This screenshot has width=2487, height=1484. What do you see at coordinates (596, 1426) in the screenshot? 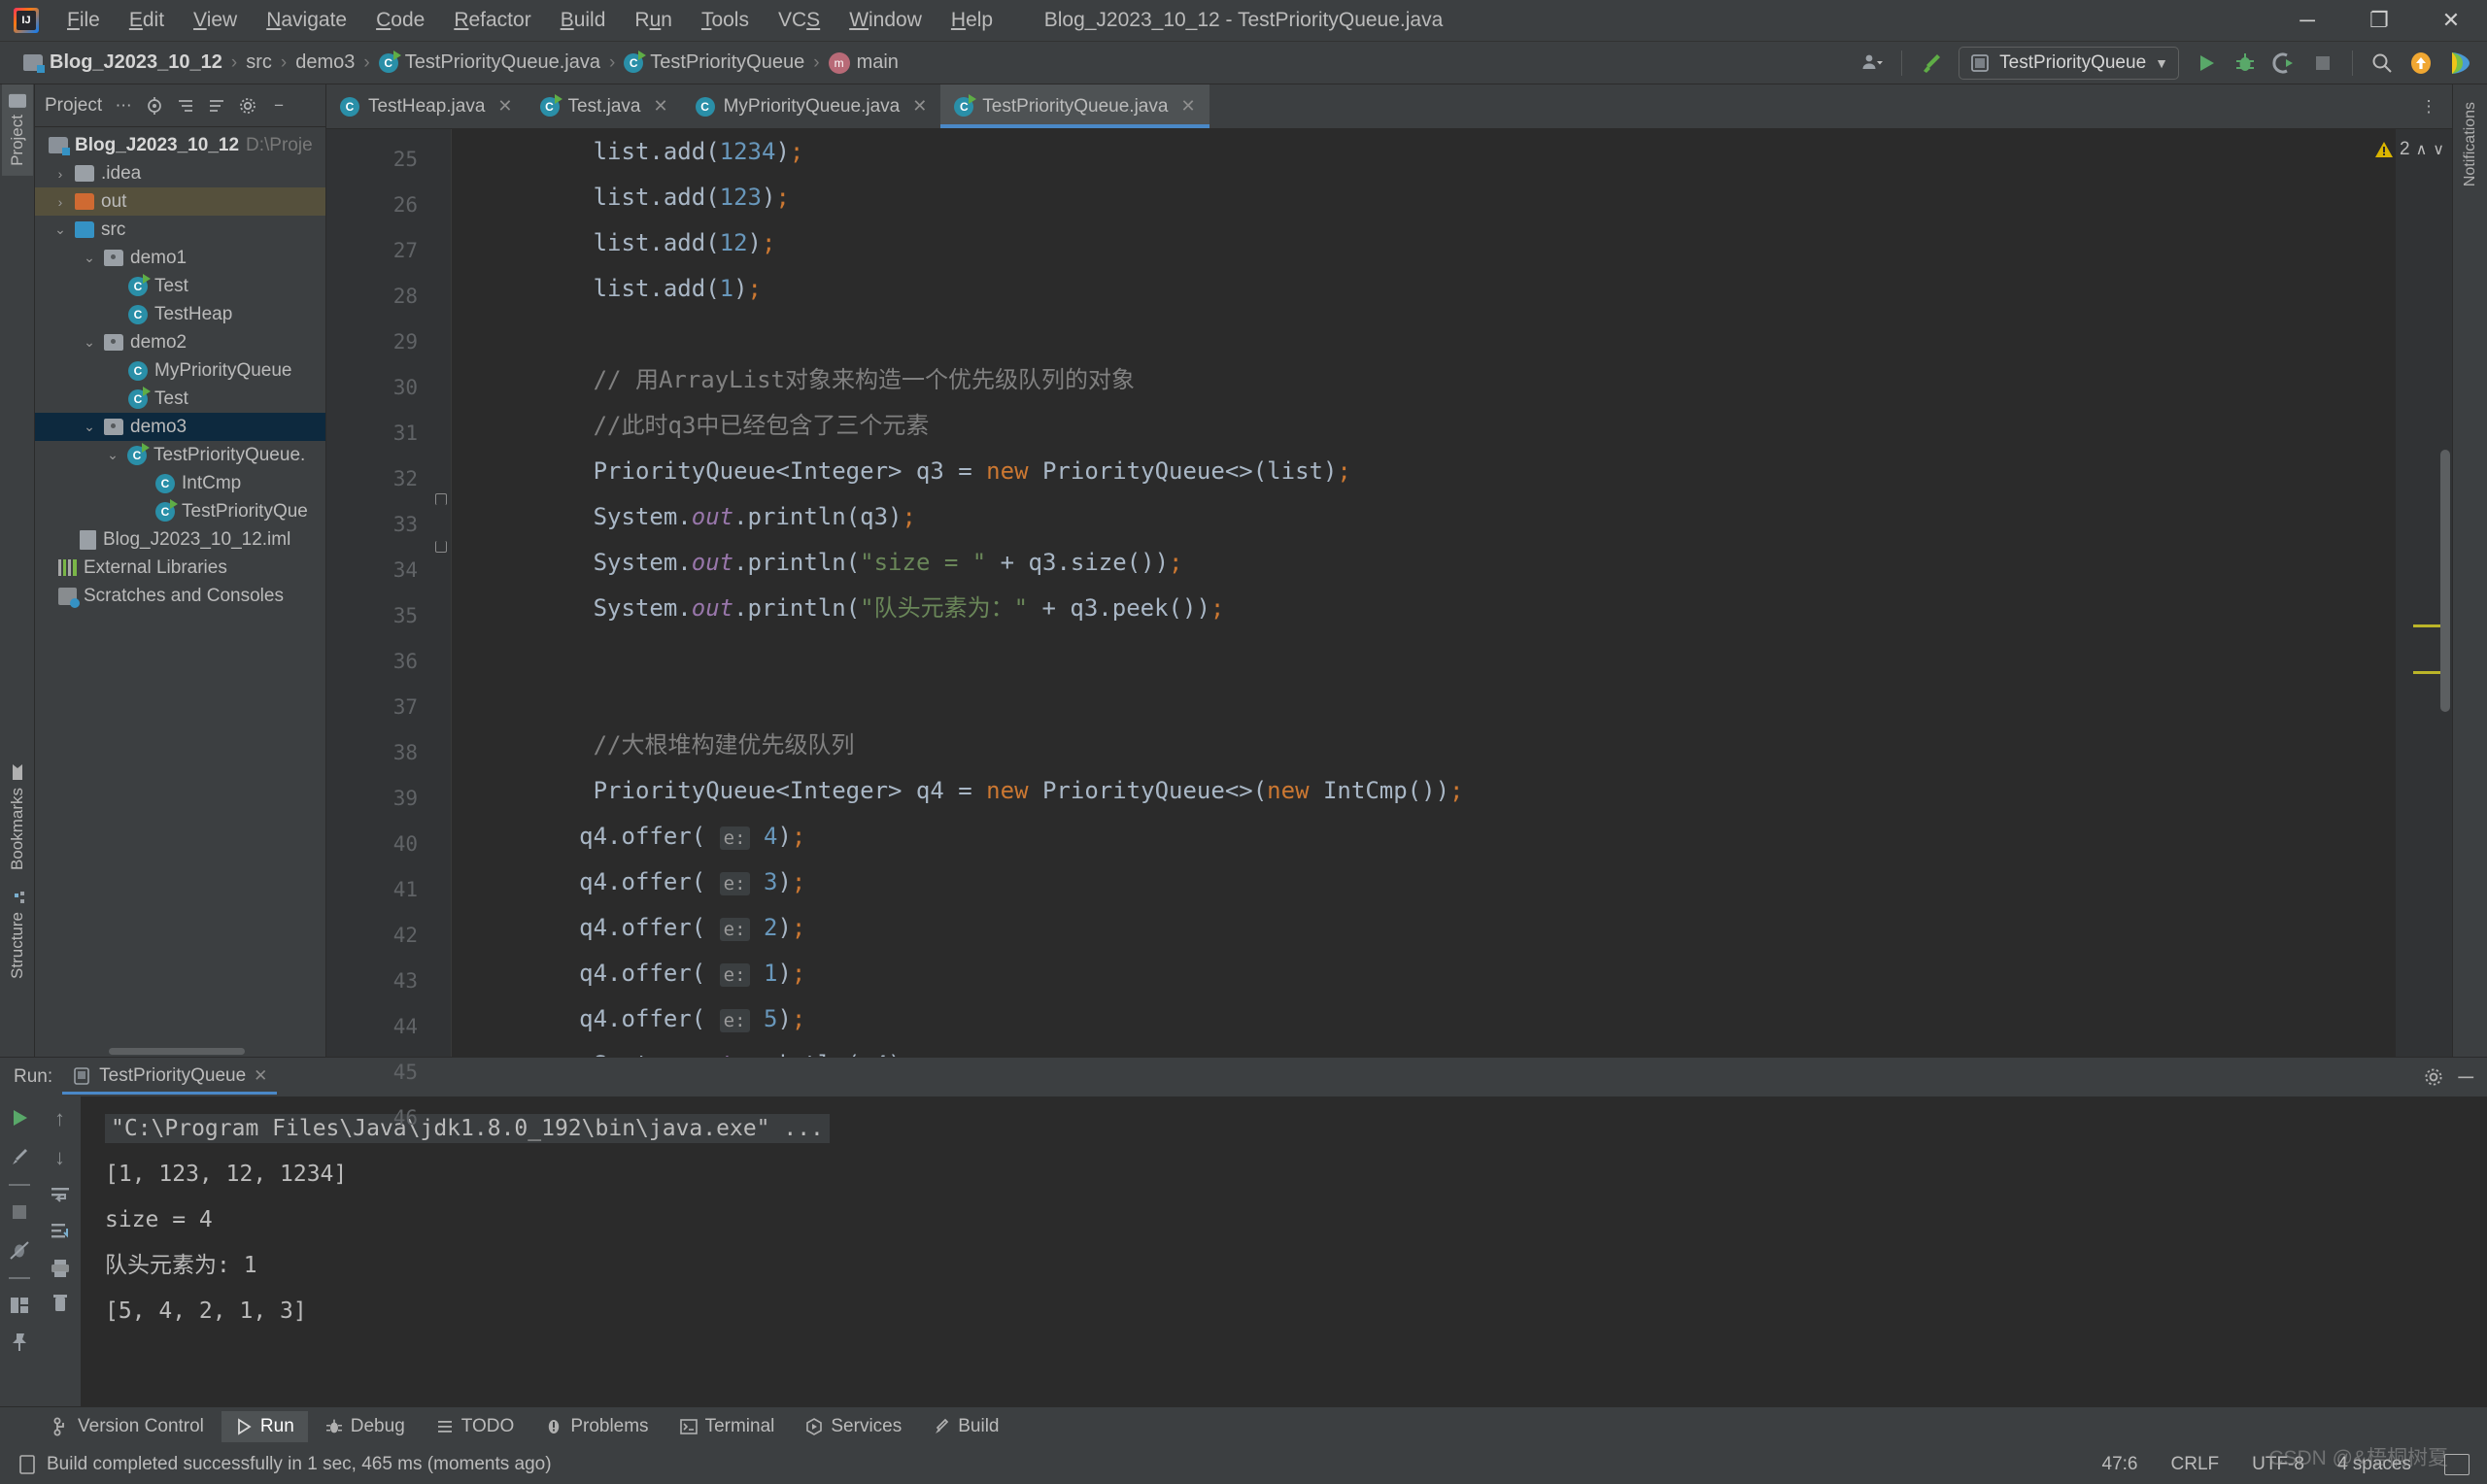
I see `tool-tab-problems: Problems` at bounding box center [596, 1426].